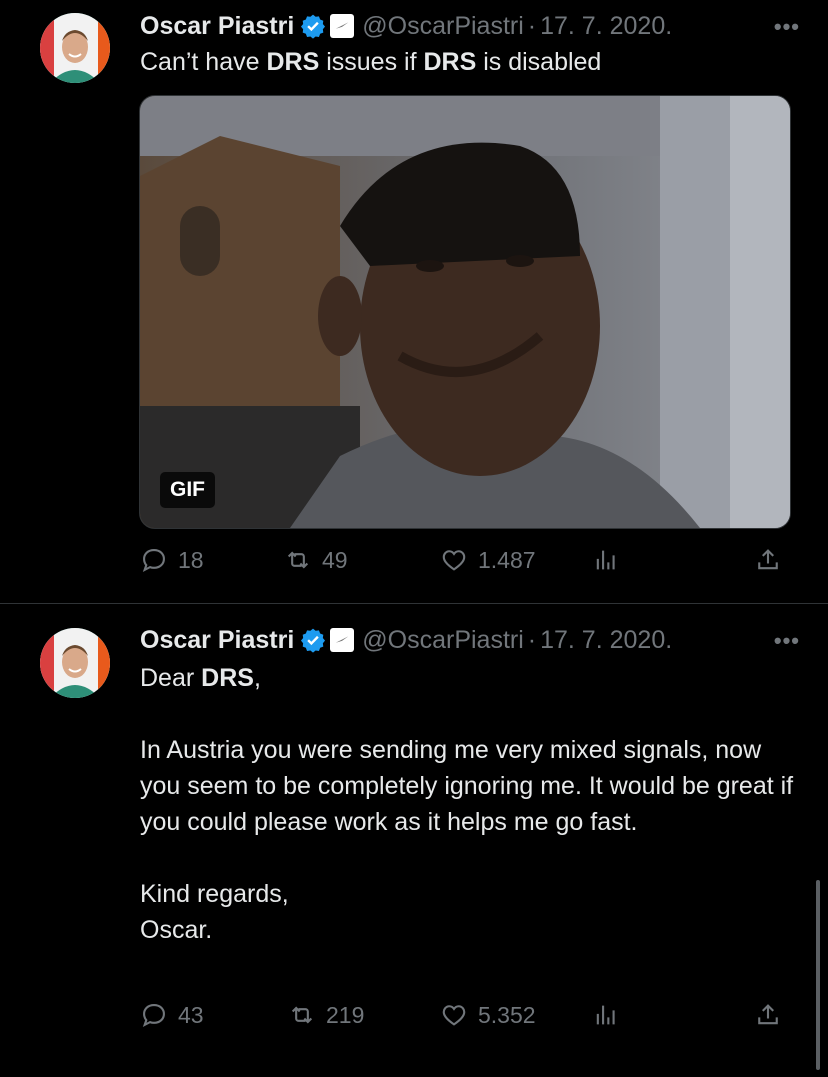 This screenshot has height=1077, width=828. Describe the element at coordinates (371, 62) in the screenshot. I see `text-part: issues if` at that location.